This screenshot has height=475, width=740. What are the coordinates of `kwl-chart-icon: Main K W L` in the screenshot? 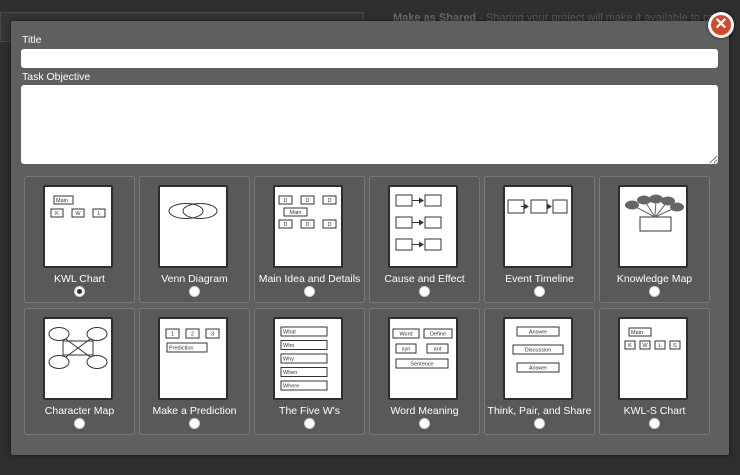 It's located at (78, 226).